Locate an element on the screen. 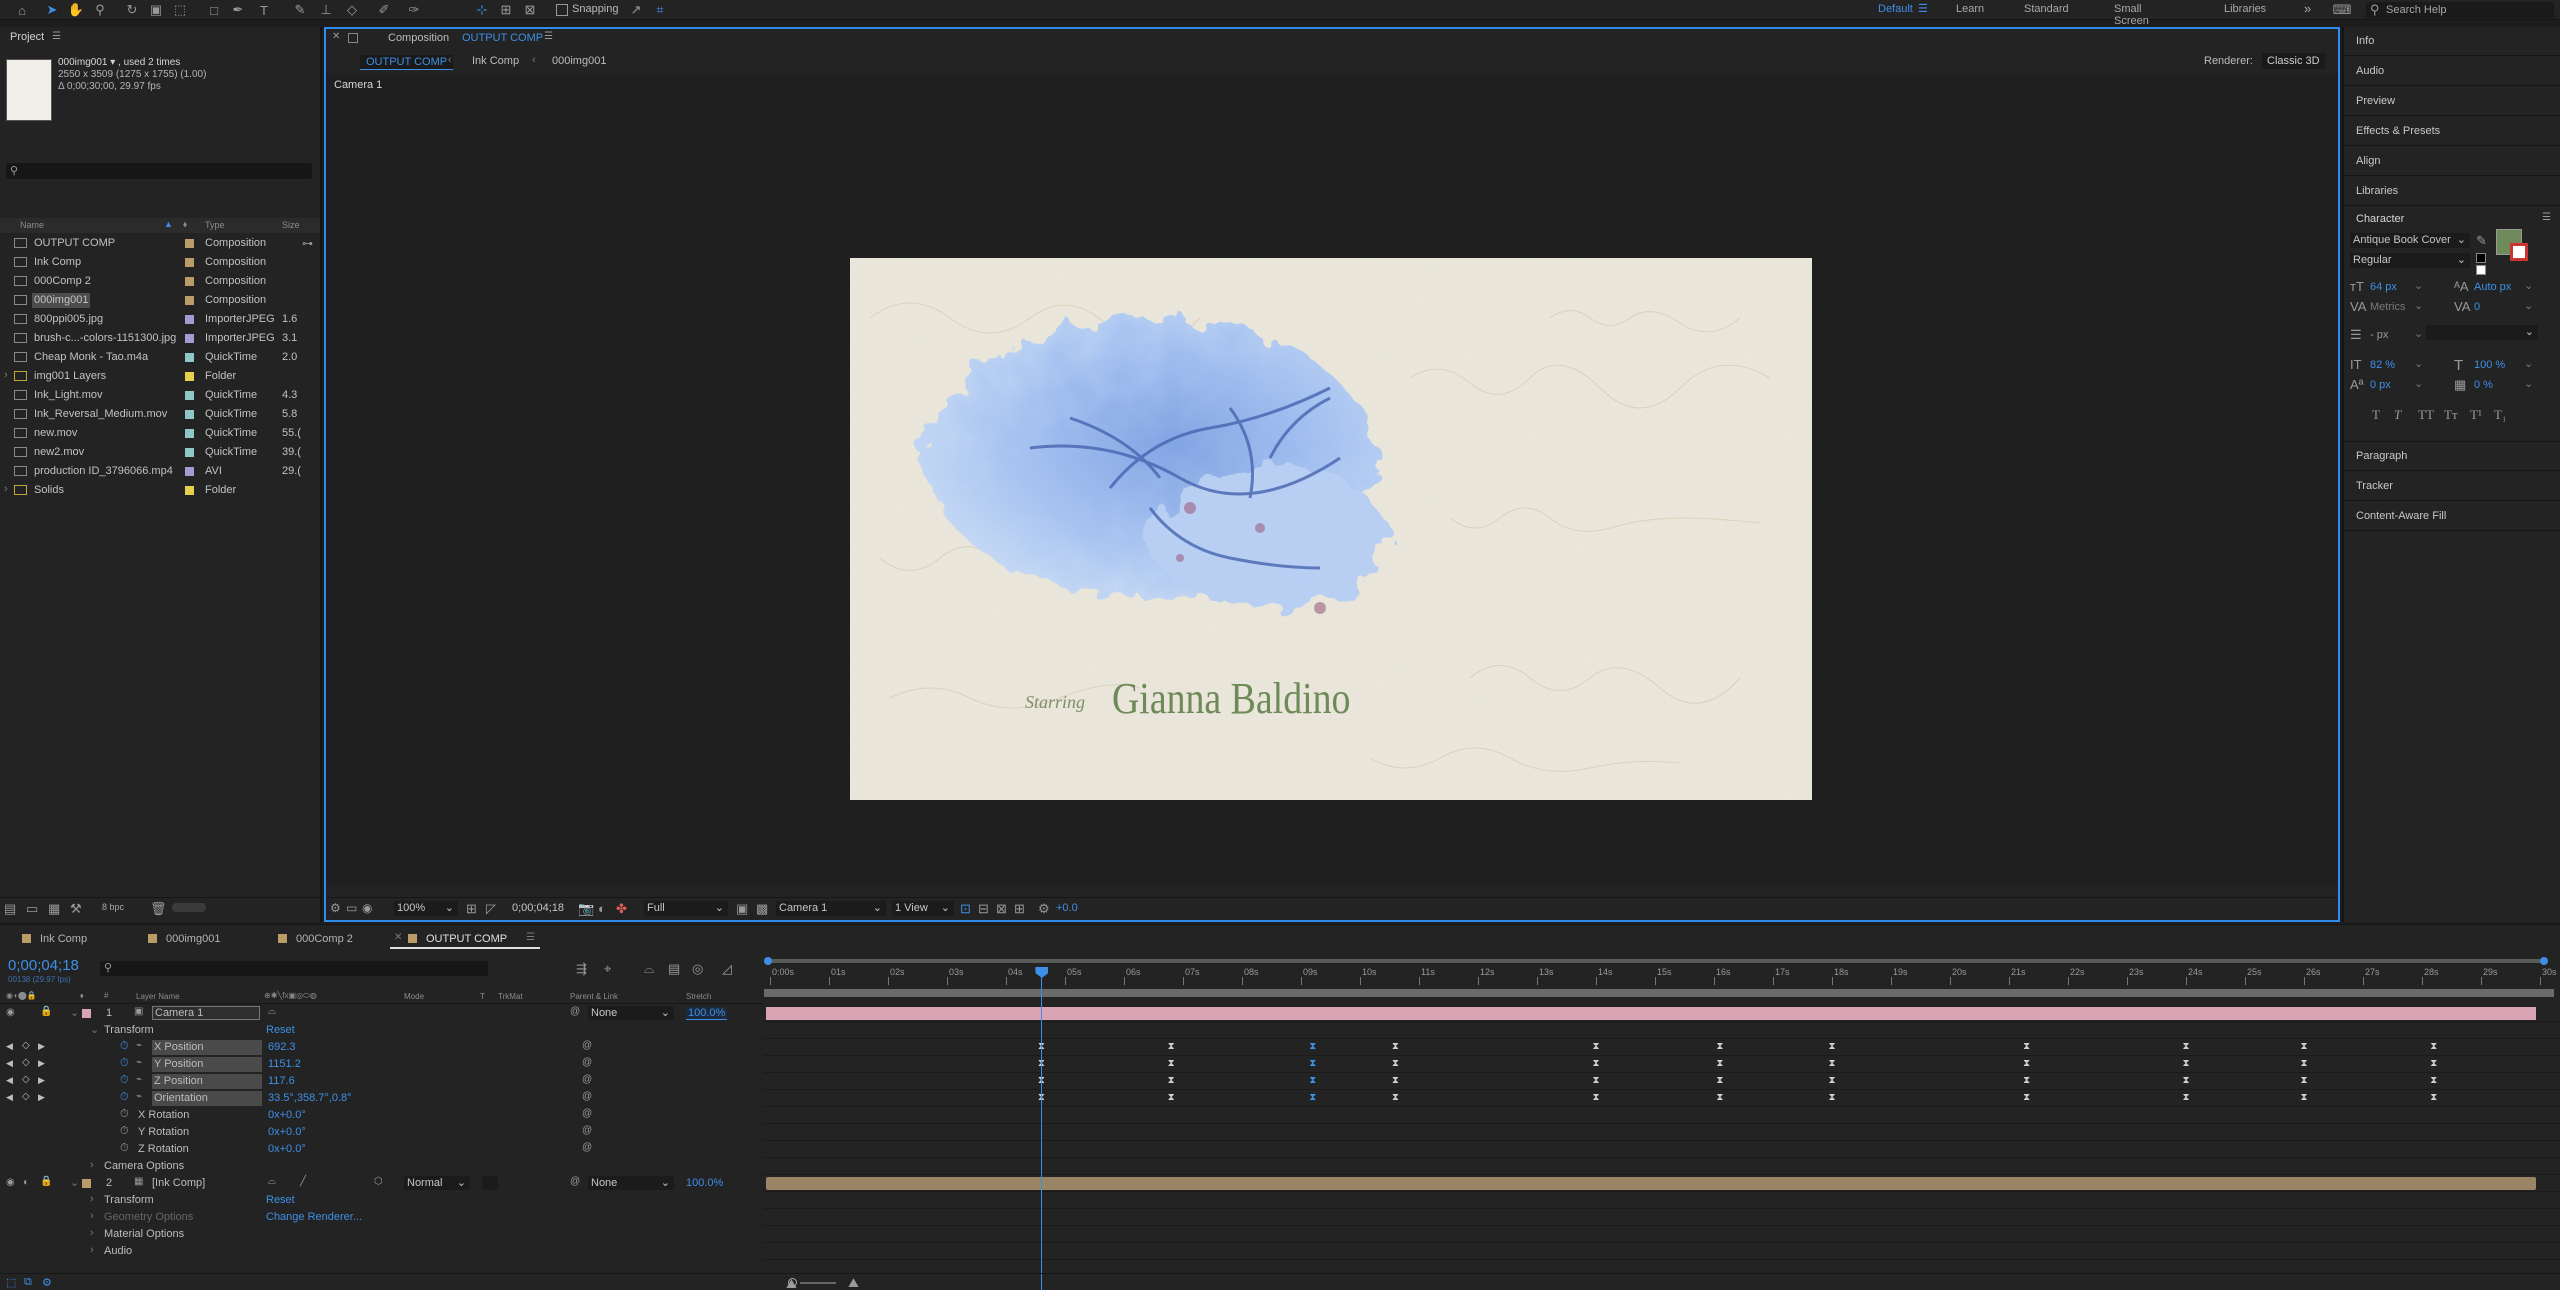 This screenshot has width=2560, height=1290. view-layout-dropdown: 1 View ⌄ is located at coordinates (923, 908).